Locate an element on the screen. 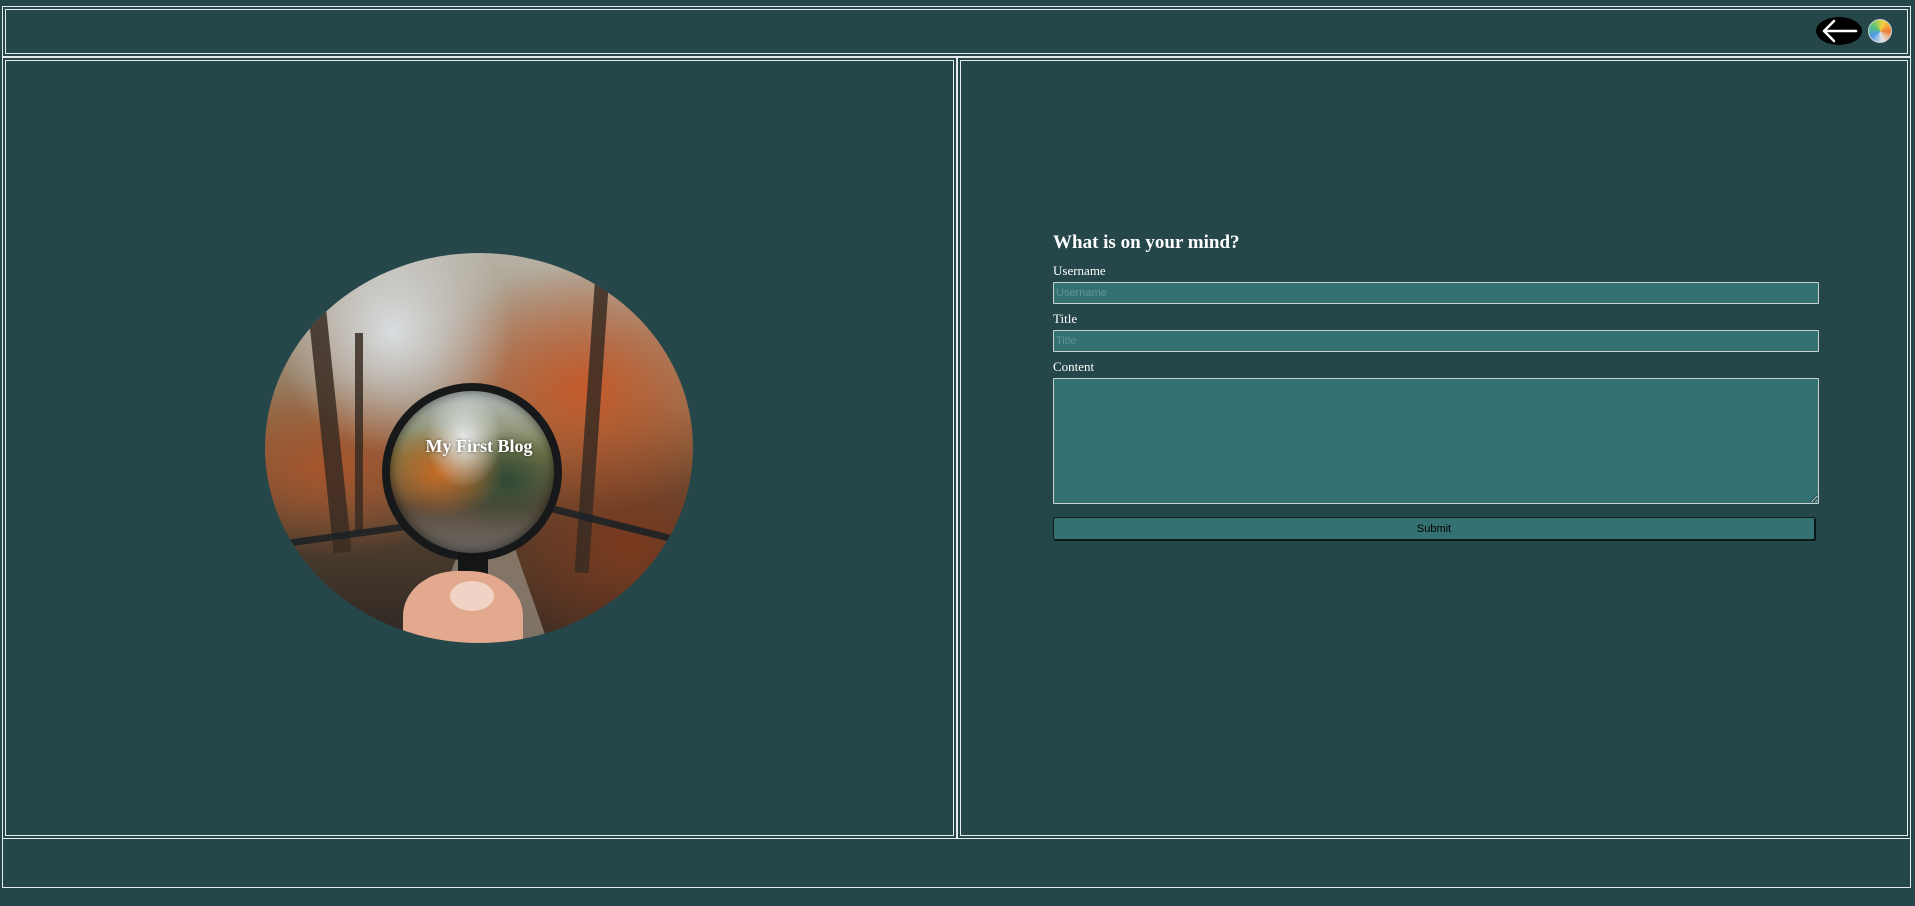 This screenshot has width=1915, height=906. back-button is located at coordinates (1839, 31).